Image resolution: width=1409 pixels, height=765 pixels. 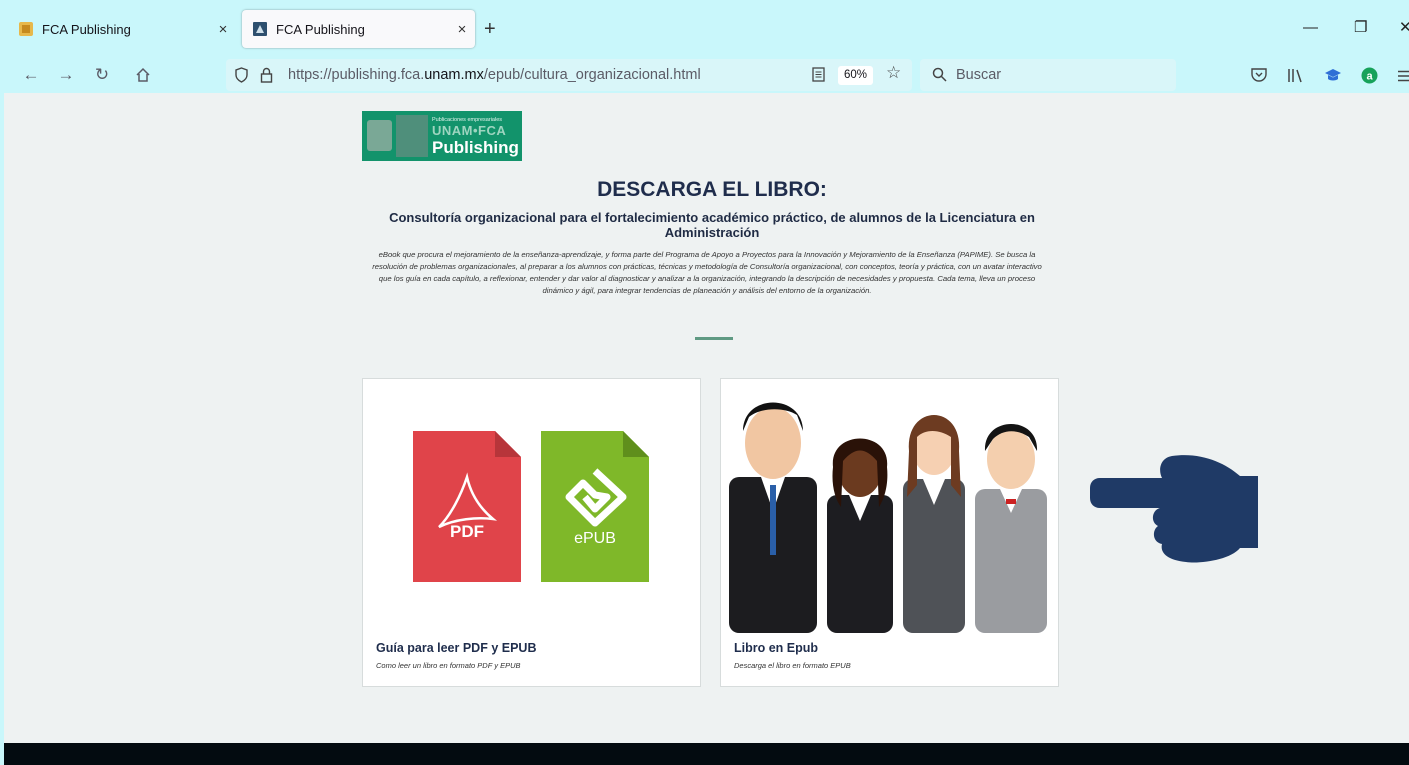 What do you see at coordinates (102, 75) in the screenshot?
I see `reload-icon: ↻` at bounding box center [102, 75].